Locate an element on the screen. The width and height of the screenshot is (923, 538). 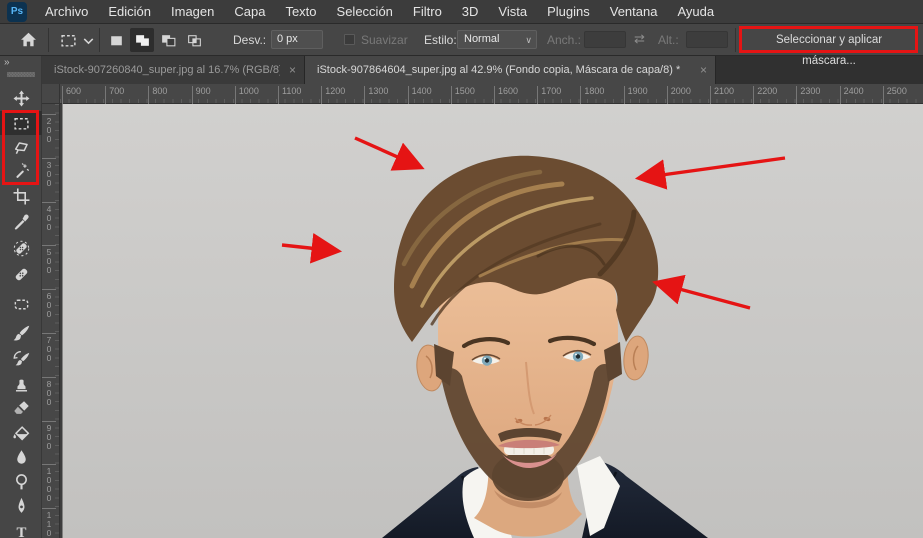
h-ruler-label: 1600 is located at coordinates (506, 95).